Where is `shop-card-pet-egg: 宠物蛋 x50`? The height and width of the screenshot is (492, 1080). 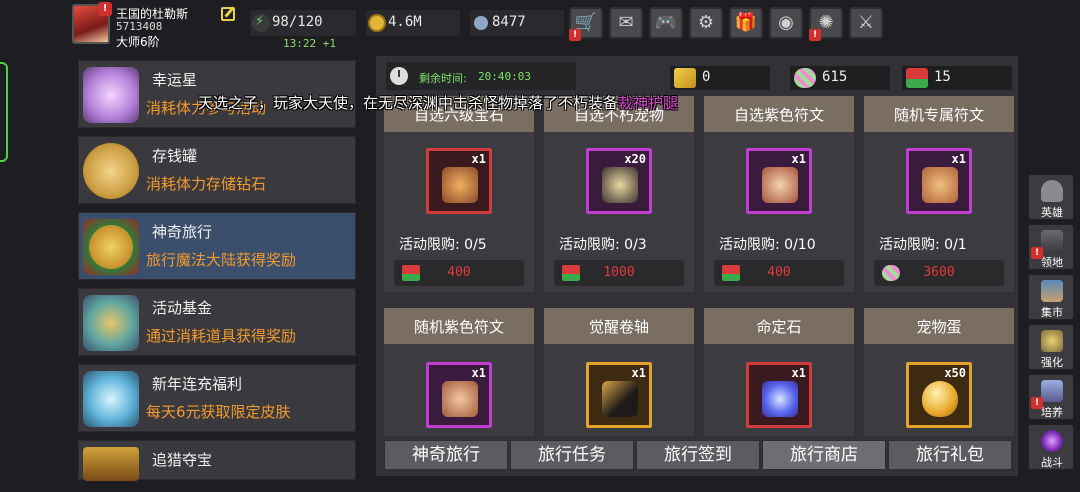 shop-card-pet-egg: 宠物蛋 x50 is located at coordinates (939, 372).